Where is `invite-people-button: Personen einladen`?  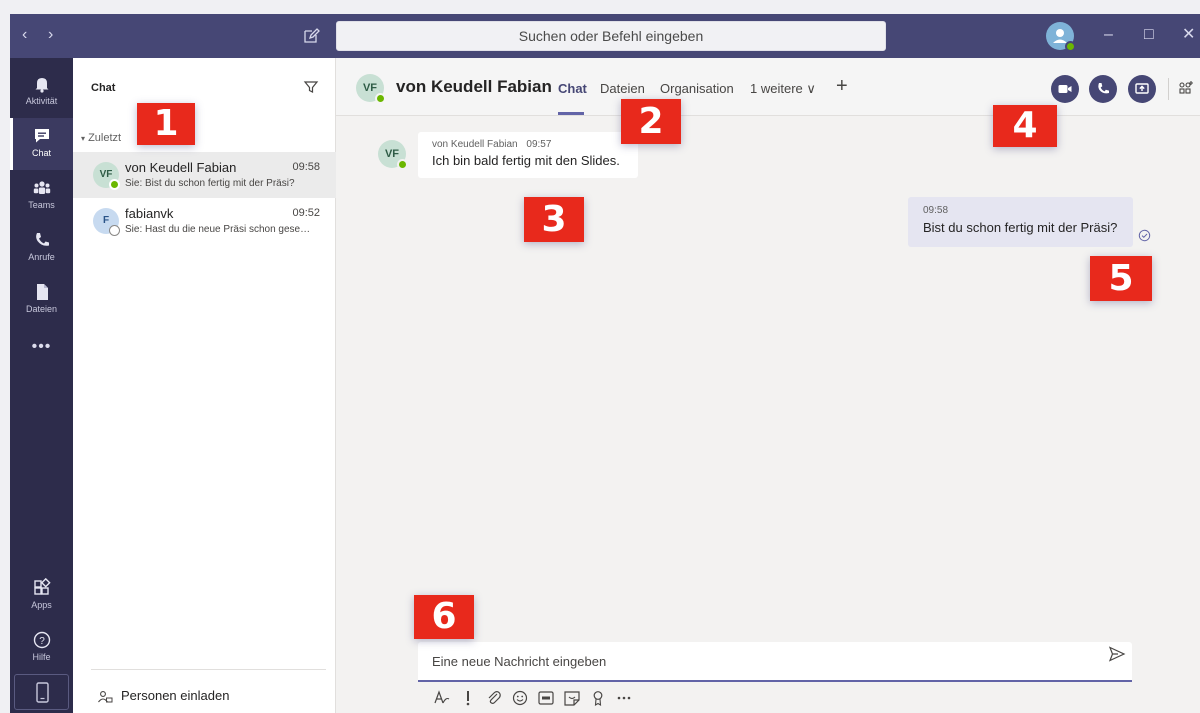 invite-people-button: Personen einladen is located at coordinates (163, 696).